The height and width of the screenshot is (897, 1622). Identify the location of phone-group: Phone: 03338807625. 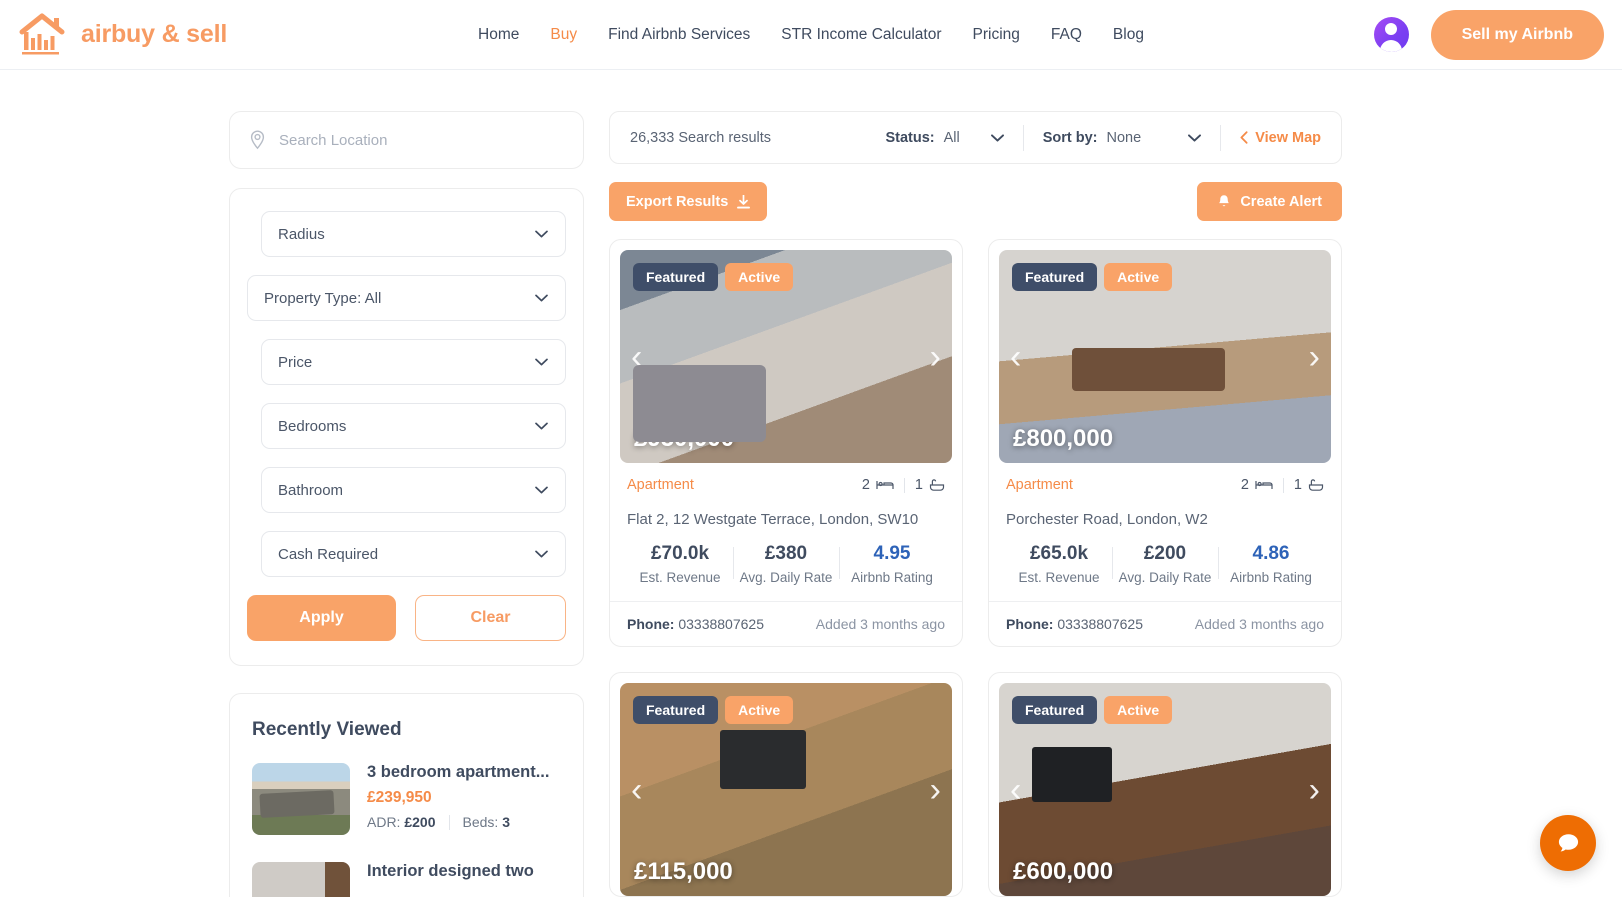
(1074, 624).